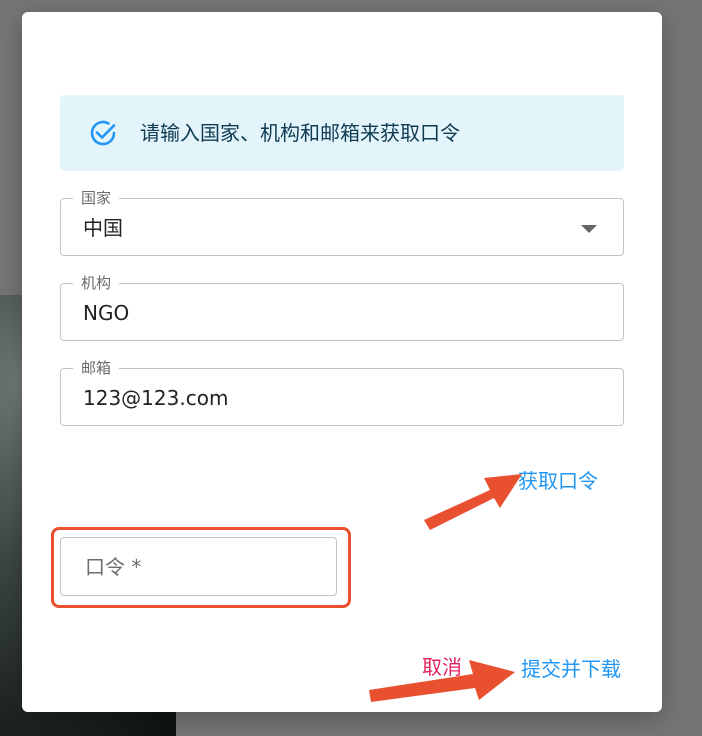 Image resolution: width=702 pixels, height=736 pixels. I want to click on alert-message: 请输入国家、机构和邮箱来获取口令, so click(300, 133).